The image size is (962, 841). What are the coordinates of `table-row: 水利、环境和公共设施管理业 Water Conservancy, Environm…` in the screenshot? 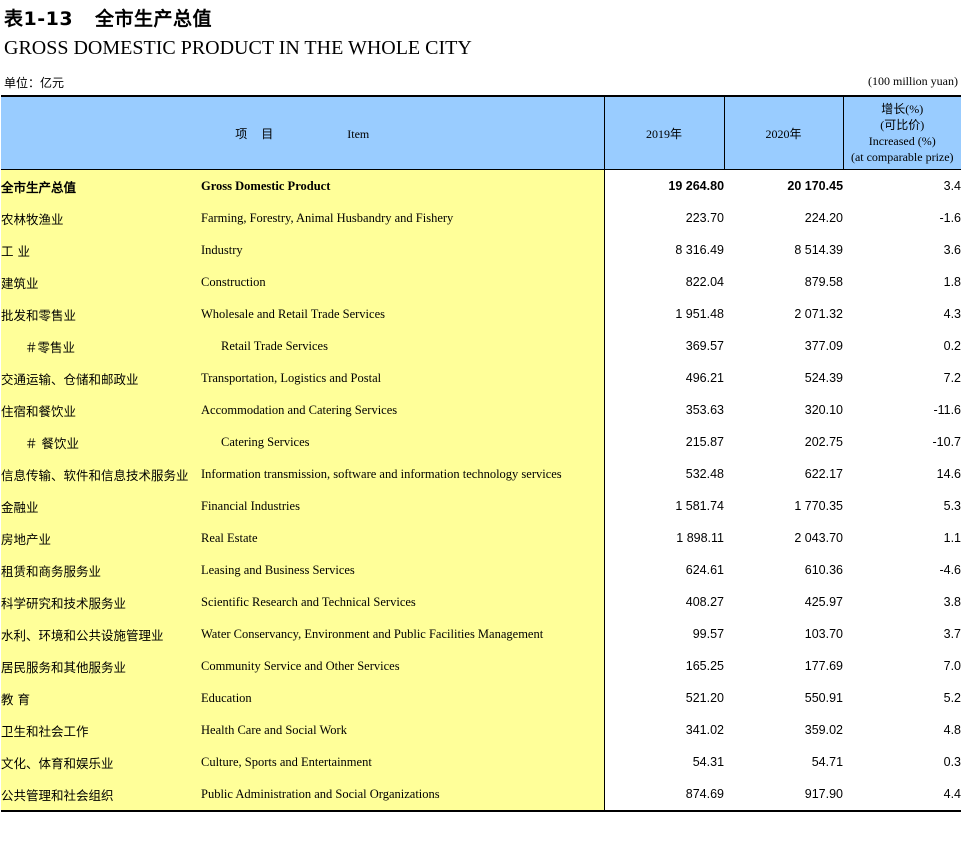 It's located at (481, 634).